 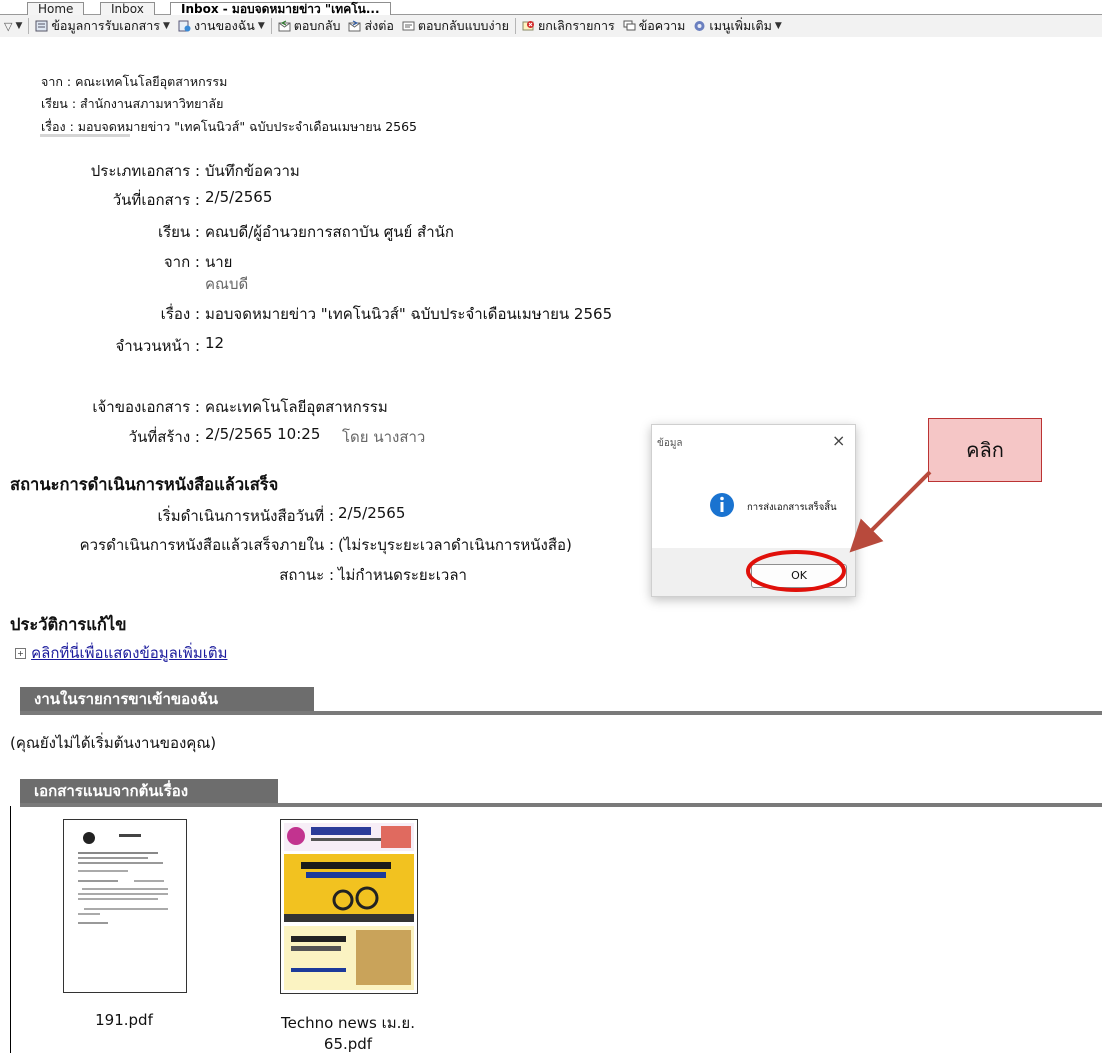 I want to click on history-section-title: ประวัติการแก้ไข, so click(x=68, y=624).